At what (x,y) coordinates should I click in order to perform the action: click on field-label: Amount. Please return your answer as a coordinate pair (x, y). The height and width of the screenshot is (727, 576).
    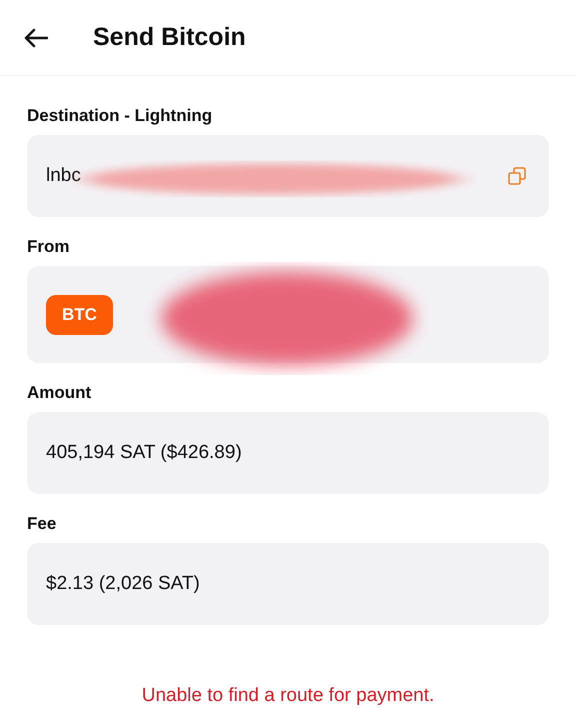
    Looking at the image, I should click on (59, 393).